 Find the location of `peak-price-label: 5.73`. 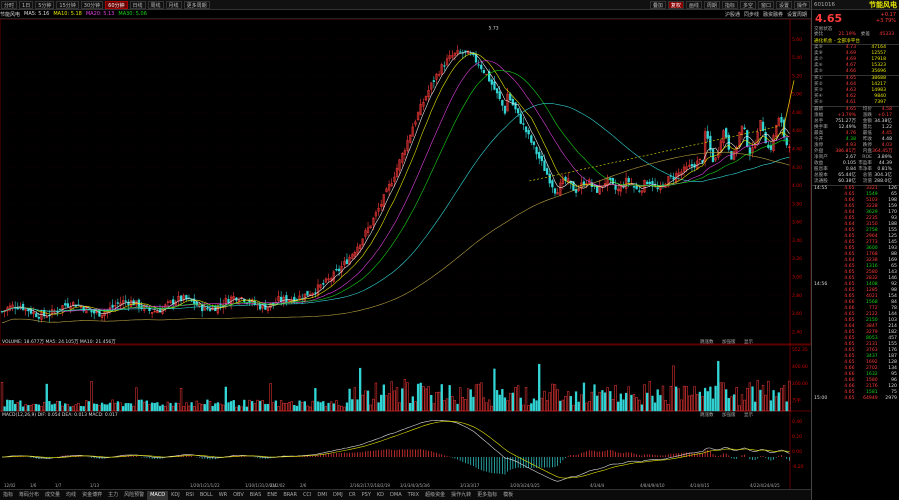

peak-price-label: 5.73 is located at coordinates (494, 28).